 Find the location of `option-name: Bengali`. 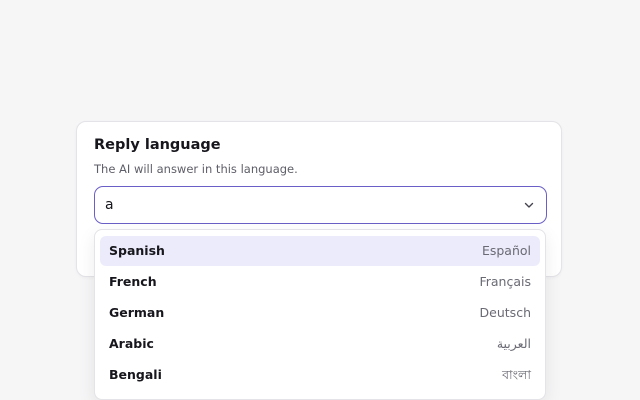

option-name: Bengali is located at coordinates (135, 374).